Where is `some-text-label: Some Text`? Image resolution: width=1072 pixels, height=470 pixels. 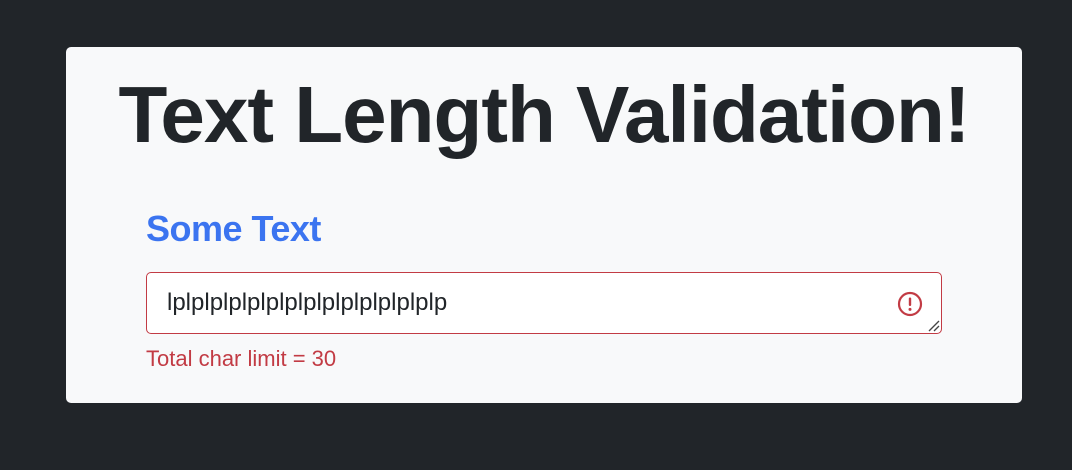
some-text-label: Some Text is located at coordinates (233, 228).